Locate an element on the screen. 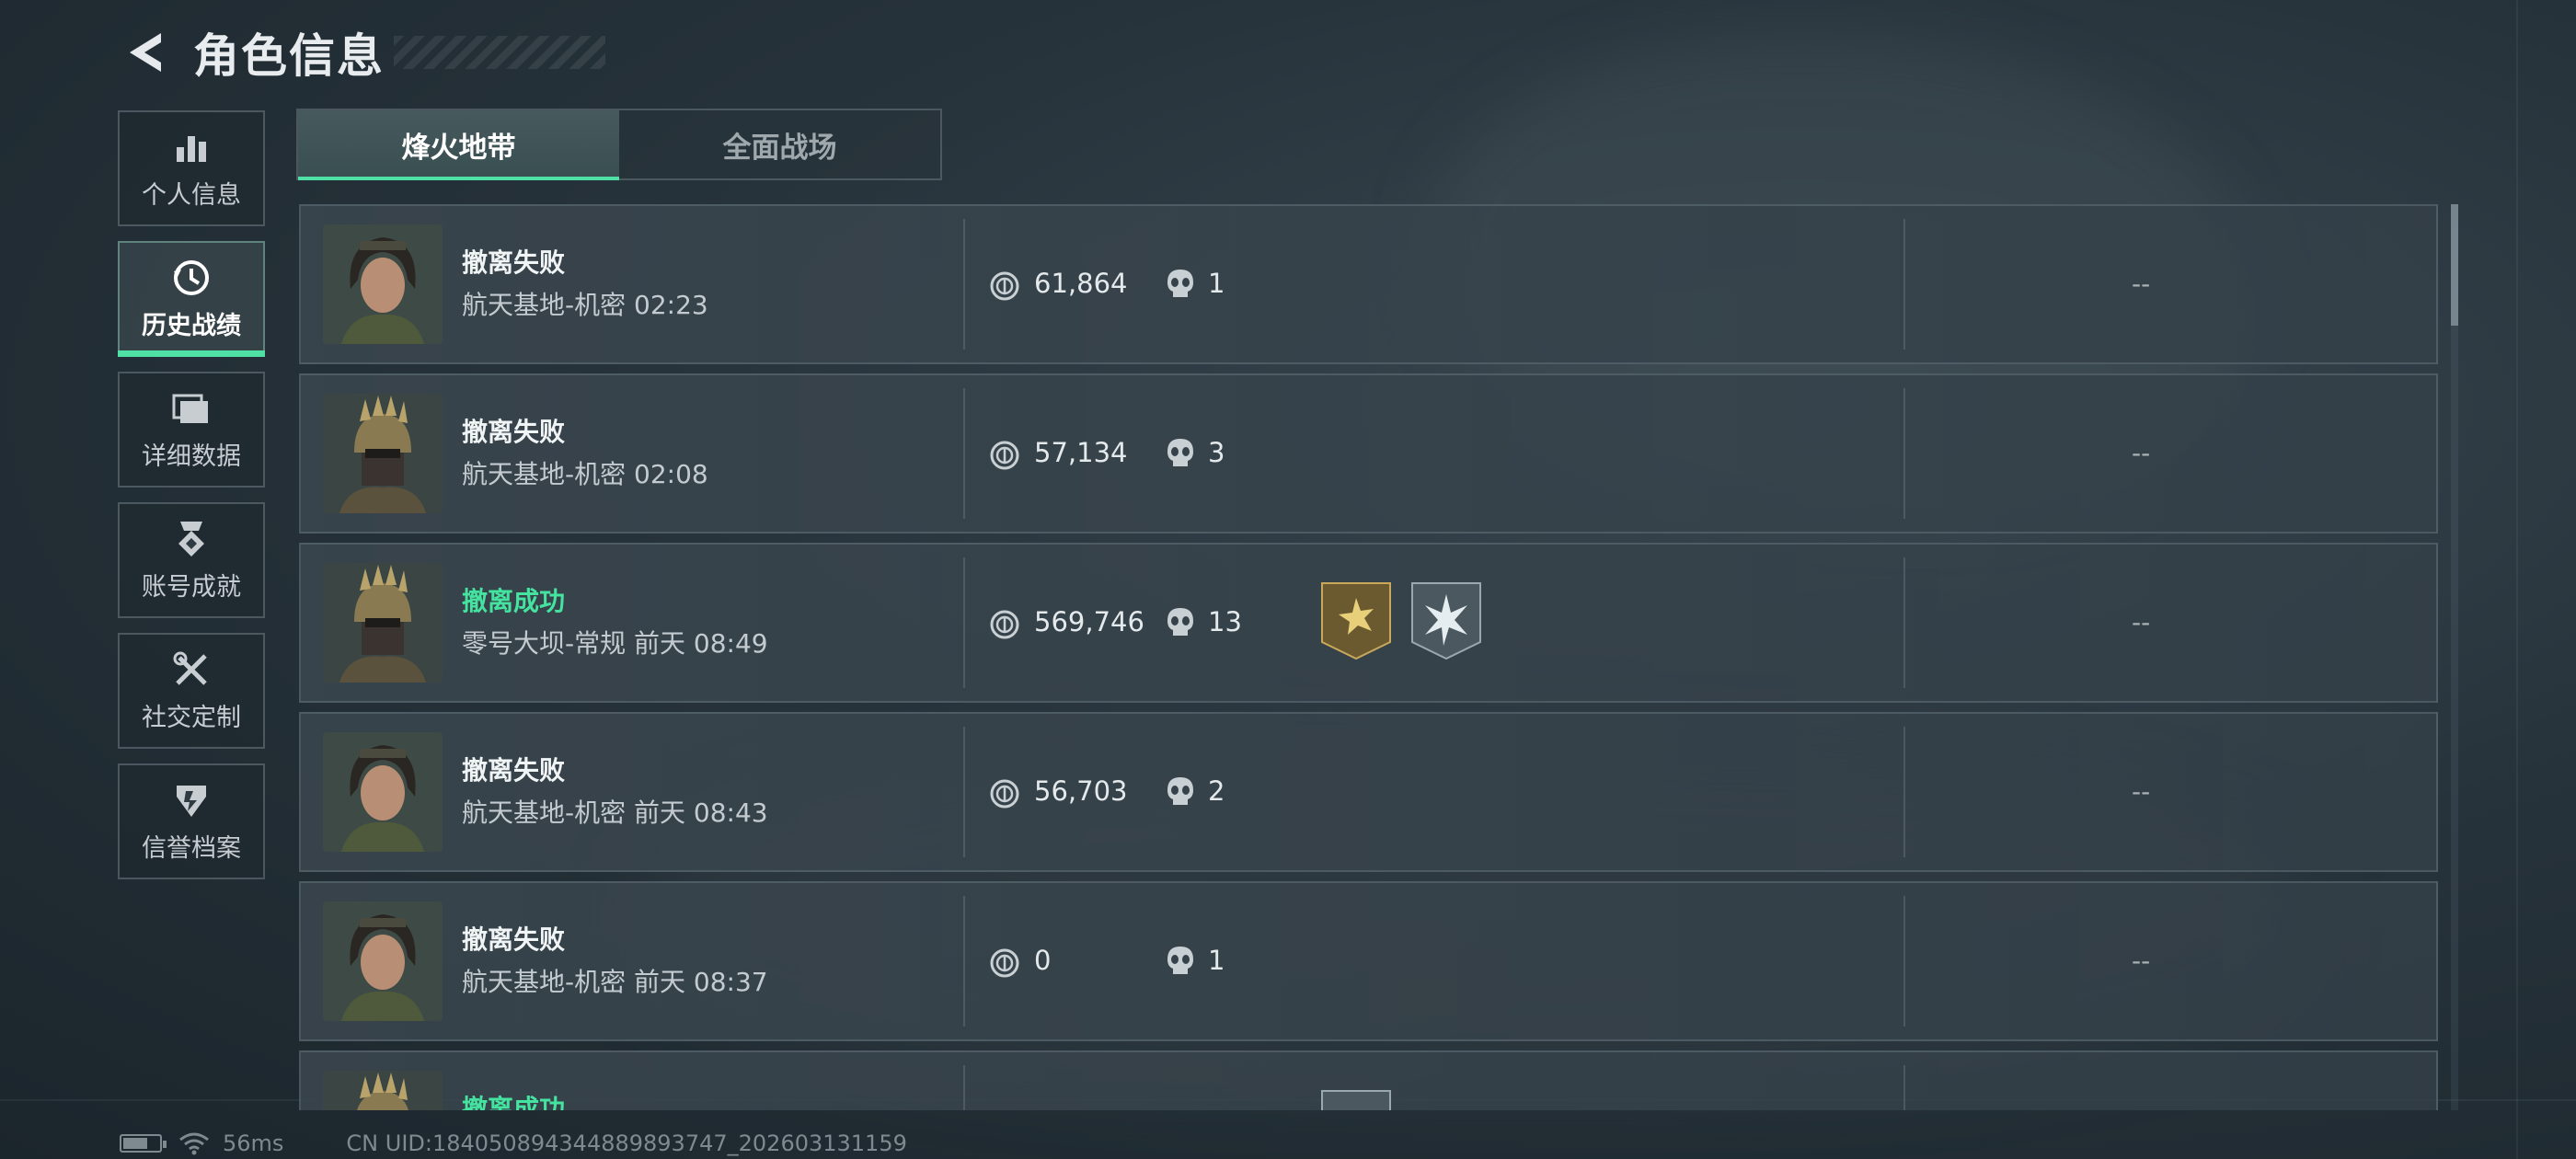  scrollbar-thumb is located at coordinates (2454, 265).